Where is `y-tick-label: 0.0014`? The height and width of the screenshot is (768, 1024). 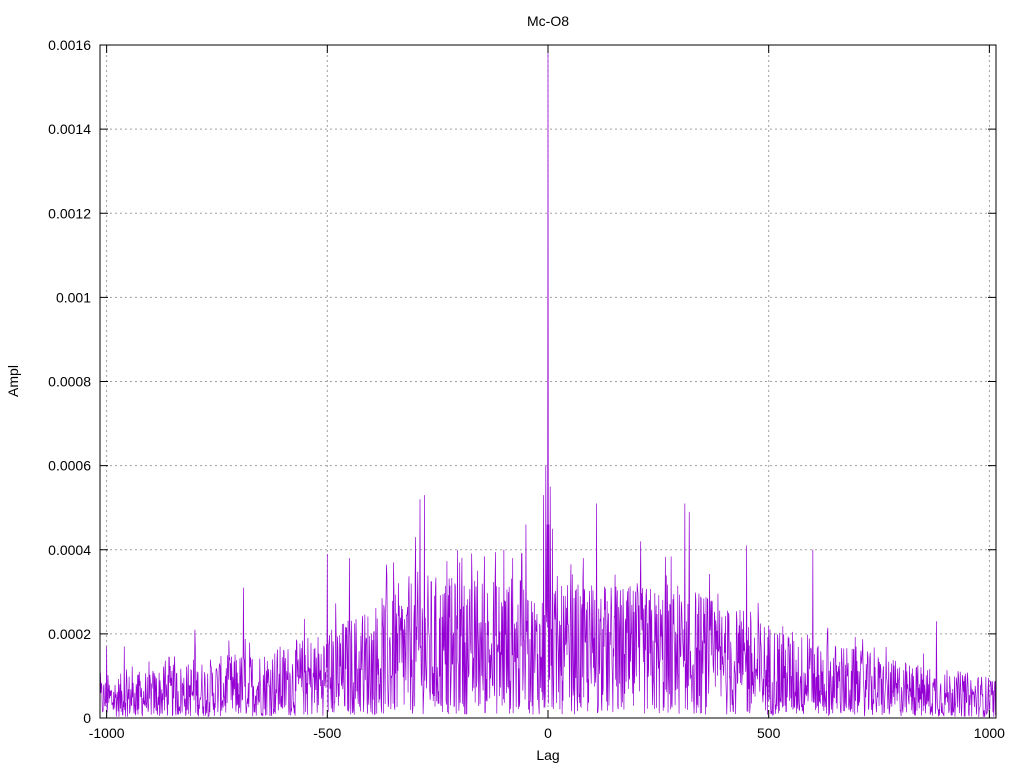 y-tick-label: 0.0014 is located at coordinates (69, 129).